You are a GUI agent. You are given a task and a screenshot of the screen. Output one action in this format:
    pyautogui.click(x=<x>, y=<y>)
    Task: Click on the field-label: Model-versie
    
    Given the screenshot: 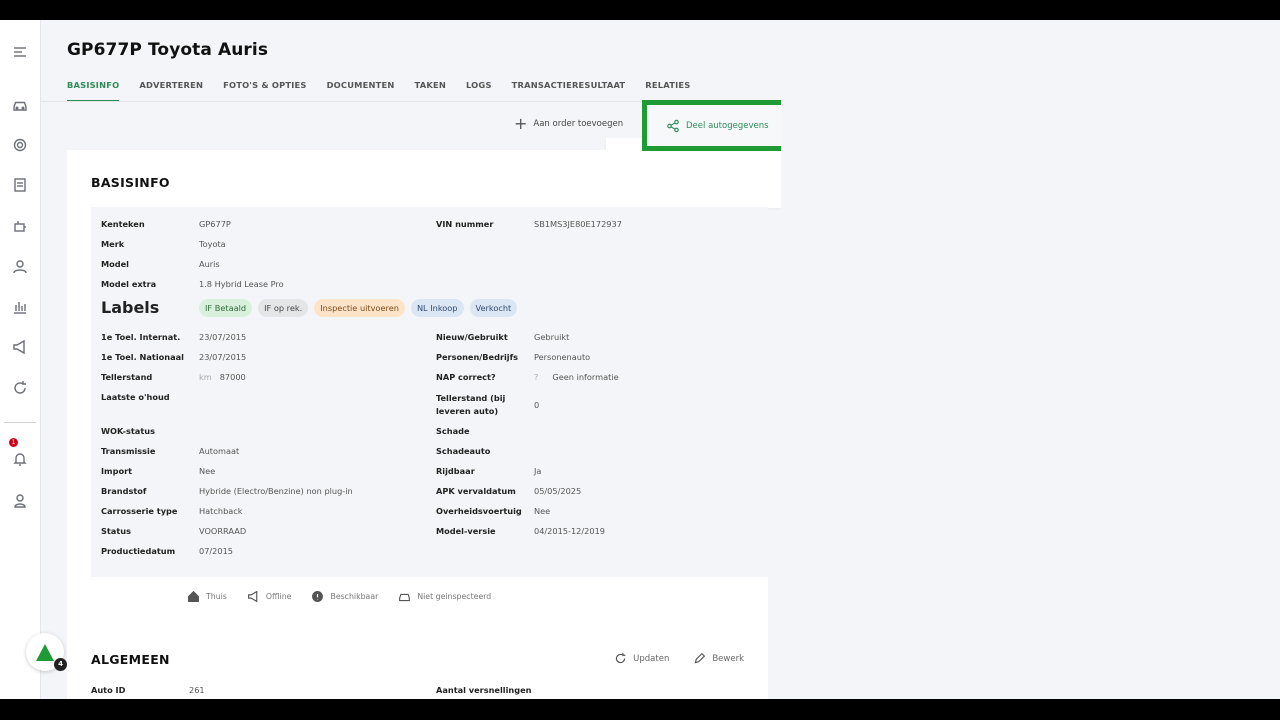 What is the action you would take?
    pyautogui.click(x=466, y=531)
    